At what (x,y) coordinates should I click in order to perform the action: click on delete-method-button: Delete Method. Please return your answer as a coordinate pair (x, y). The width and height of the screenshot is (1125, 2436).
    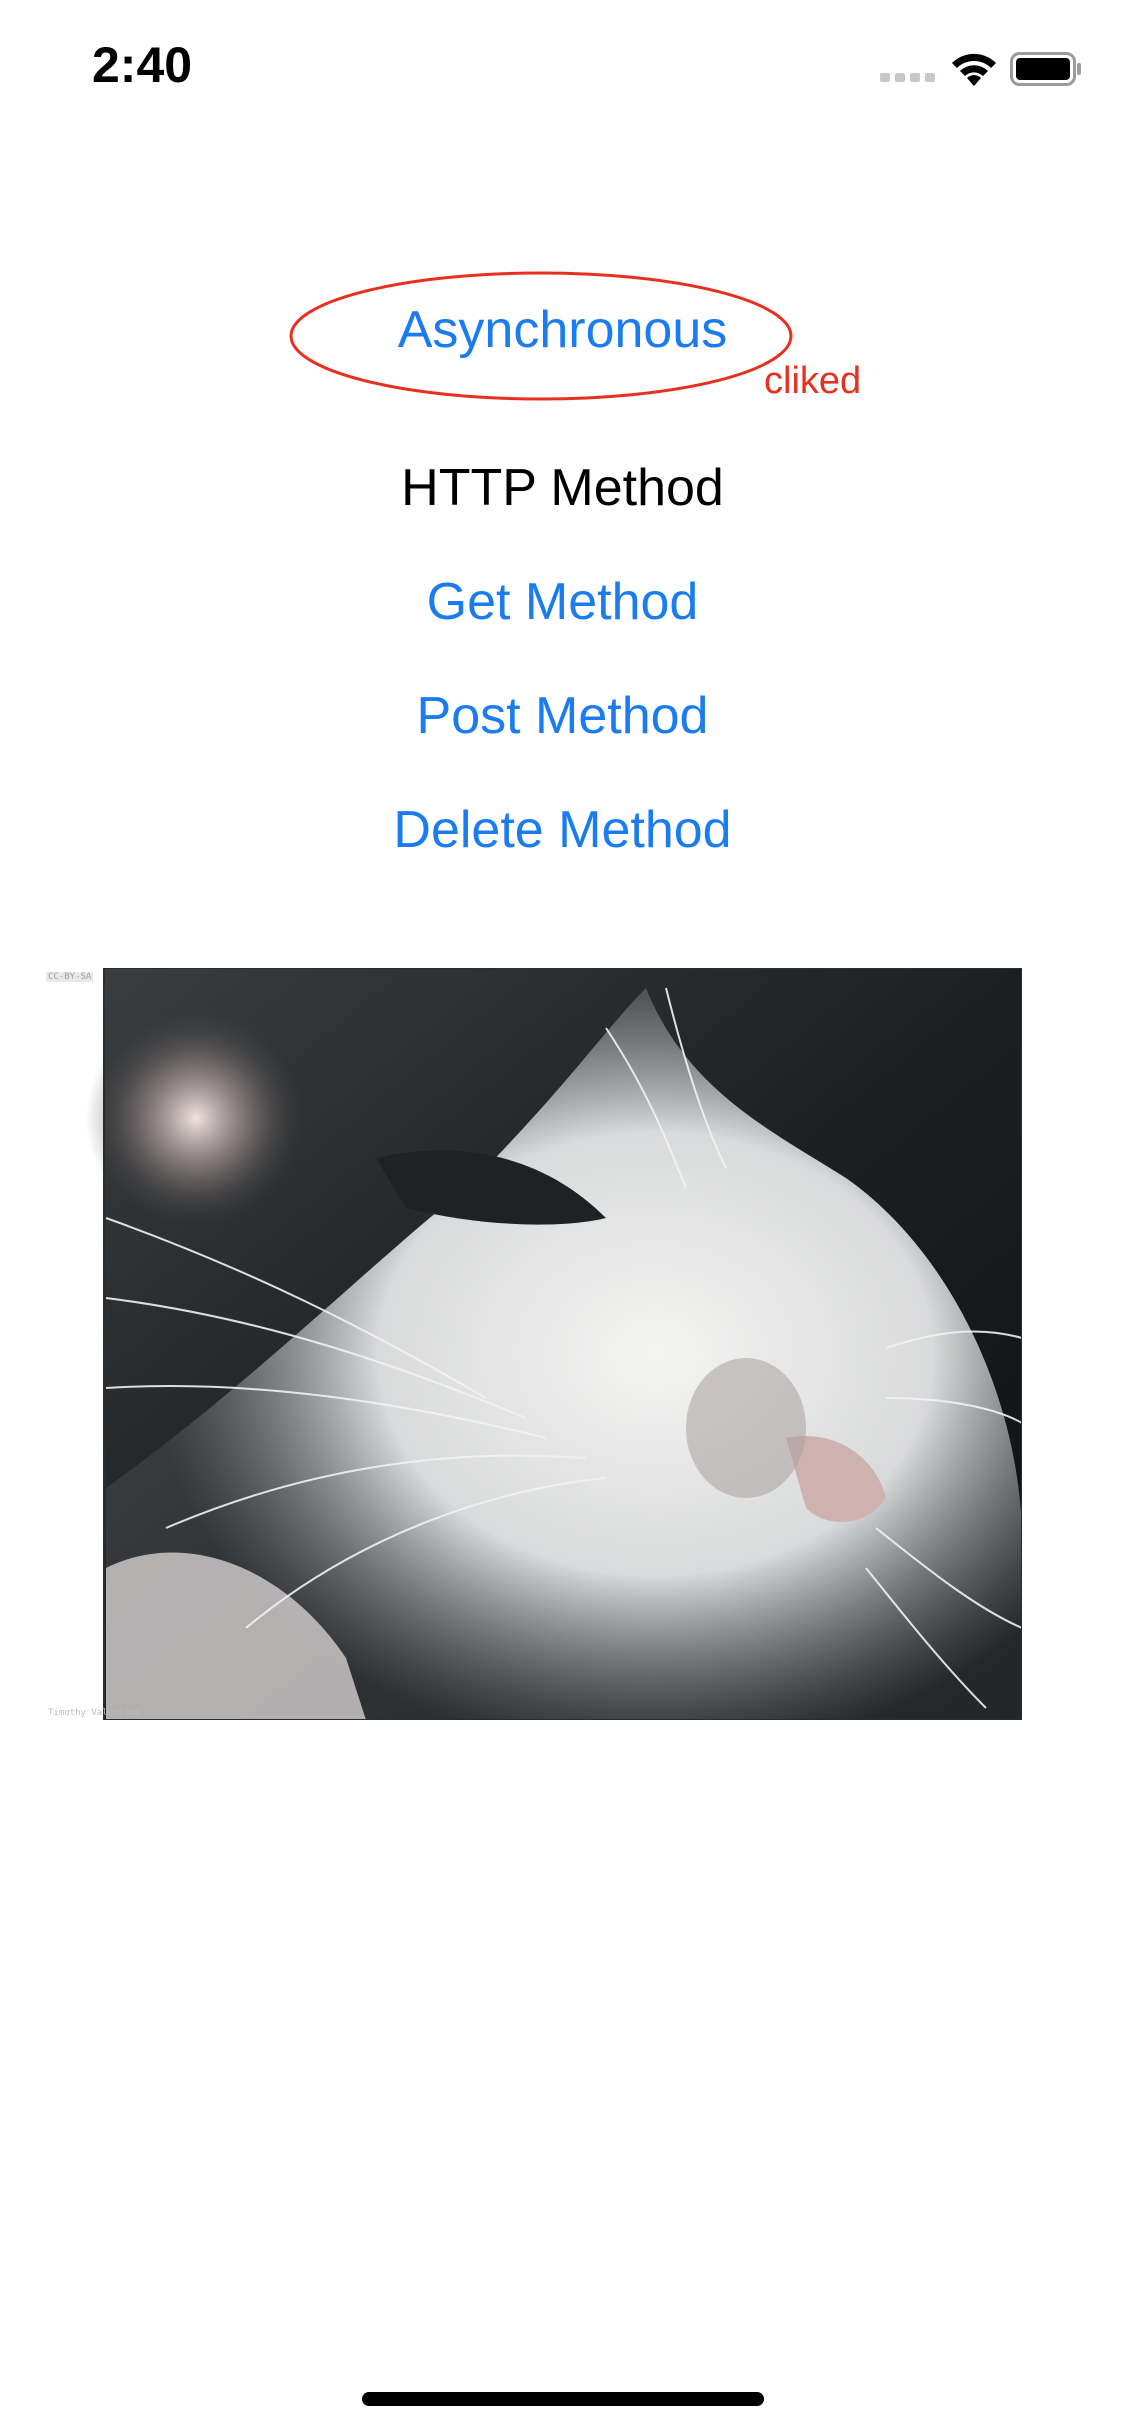
    Looking at the image, I should click on (562, 830).